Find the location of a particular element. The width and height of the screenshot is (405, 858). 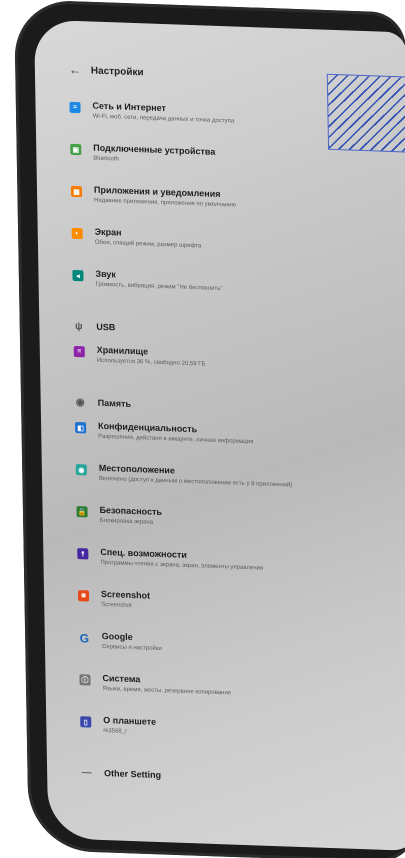

system-icon: ⓘ is located at coordinates (85, 680).